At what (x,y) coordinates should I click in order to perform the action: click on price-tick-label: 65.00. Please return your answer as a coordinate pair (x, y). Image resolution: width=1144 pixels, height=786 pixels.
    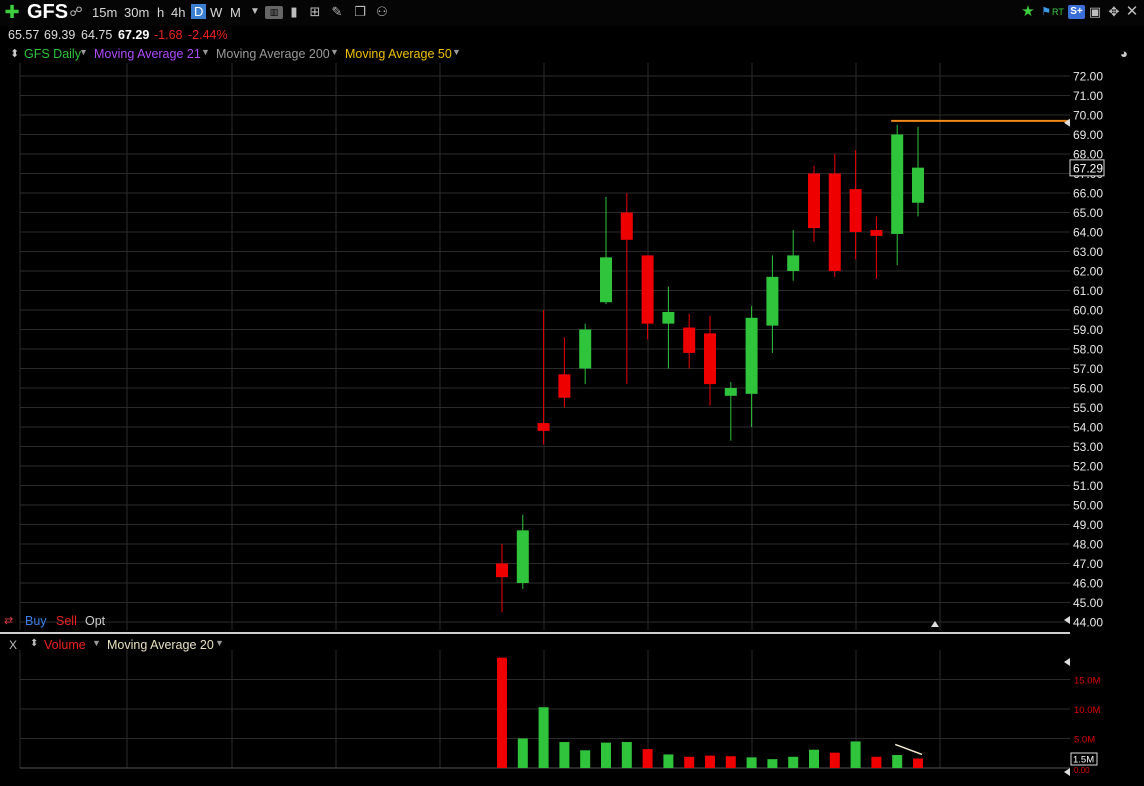
    Looking at the image, I should click on (1088, 213).